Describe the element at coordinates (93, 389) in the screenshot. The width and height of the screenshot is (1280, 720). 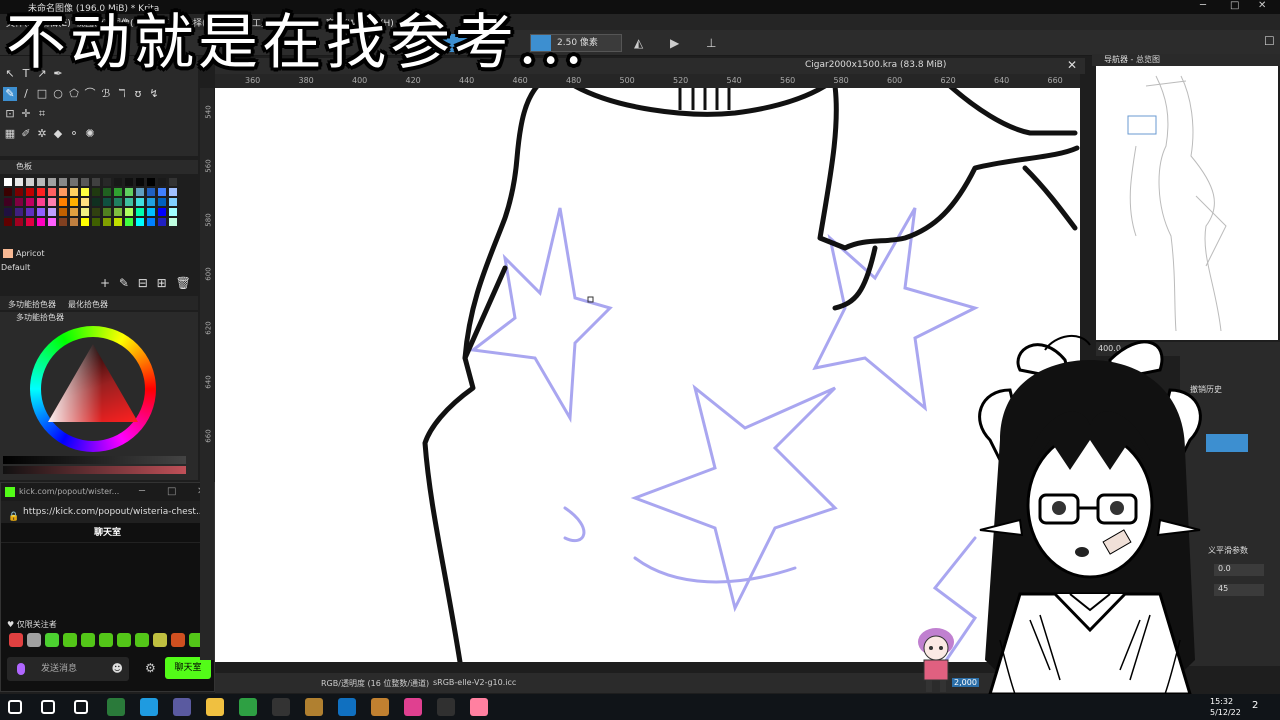
I see `hue-ring` at that location.